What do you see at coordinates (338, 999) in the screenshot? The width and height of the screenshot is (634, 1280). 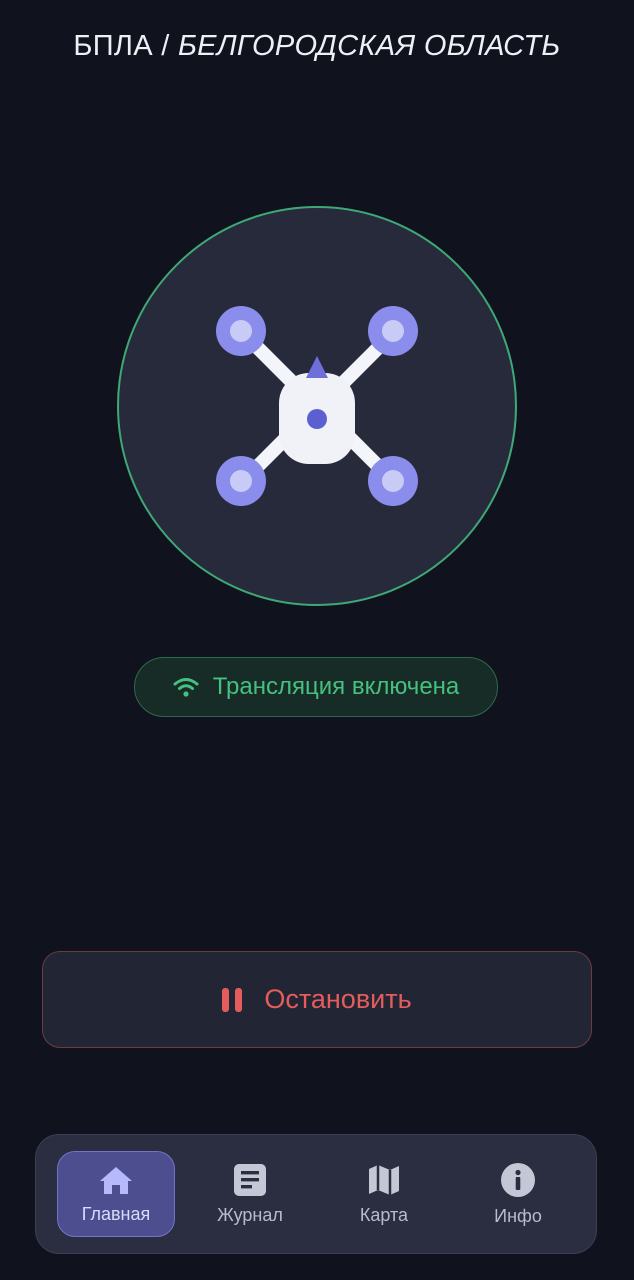 I see `stop-button-label: Остановить` at bounding box center [338, 999].